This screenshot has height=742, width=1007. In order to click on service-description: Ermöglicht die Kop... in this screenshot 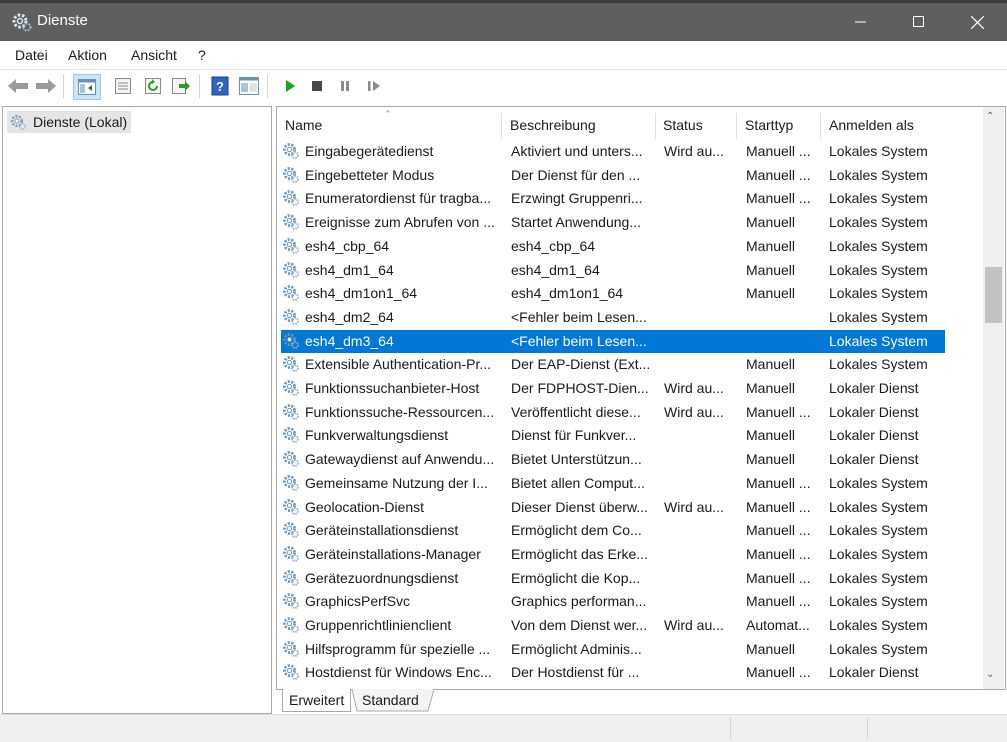, I will do `click(576, 577)`.